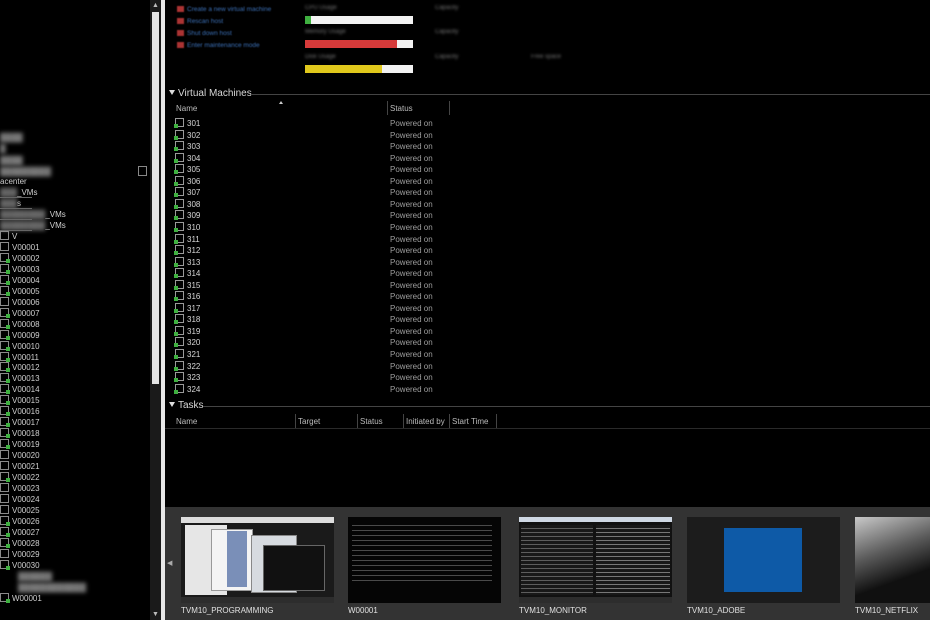 This screenshot has width=930, height=620. What do you see at coordinates (544, 331) in the screenshot?
I see `vm-table-row: 319 Powered on` at bounding box center [544, 331].